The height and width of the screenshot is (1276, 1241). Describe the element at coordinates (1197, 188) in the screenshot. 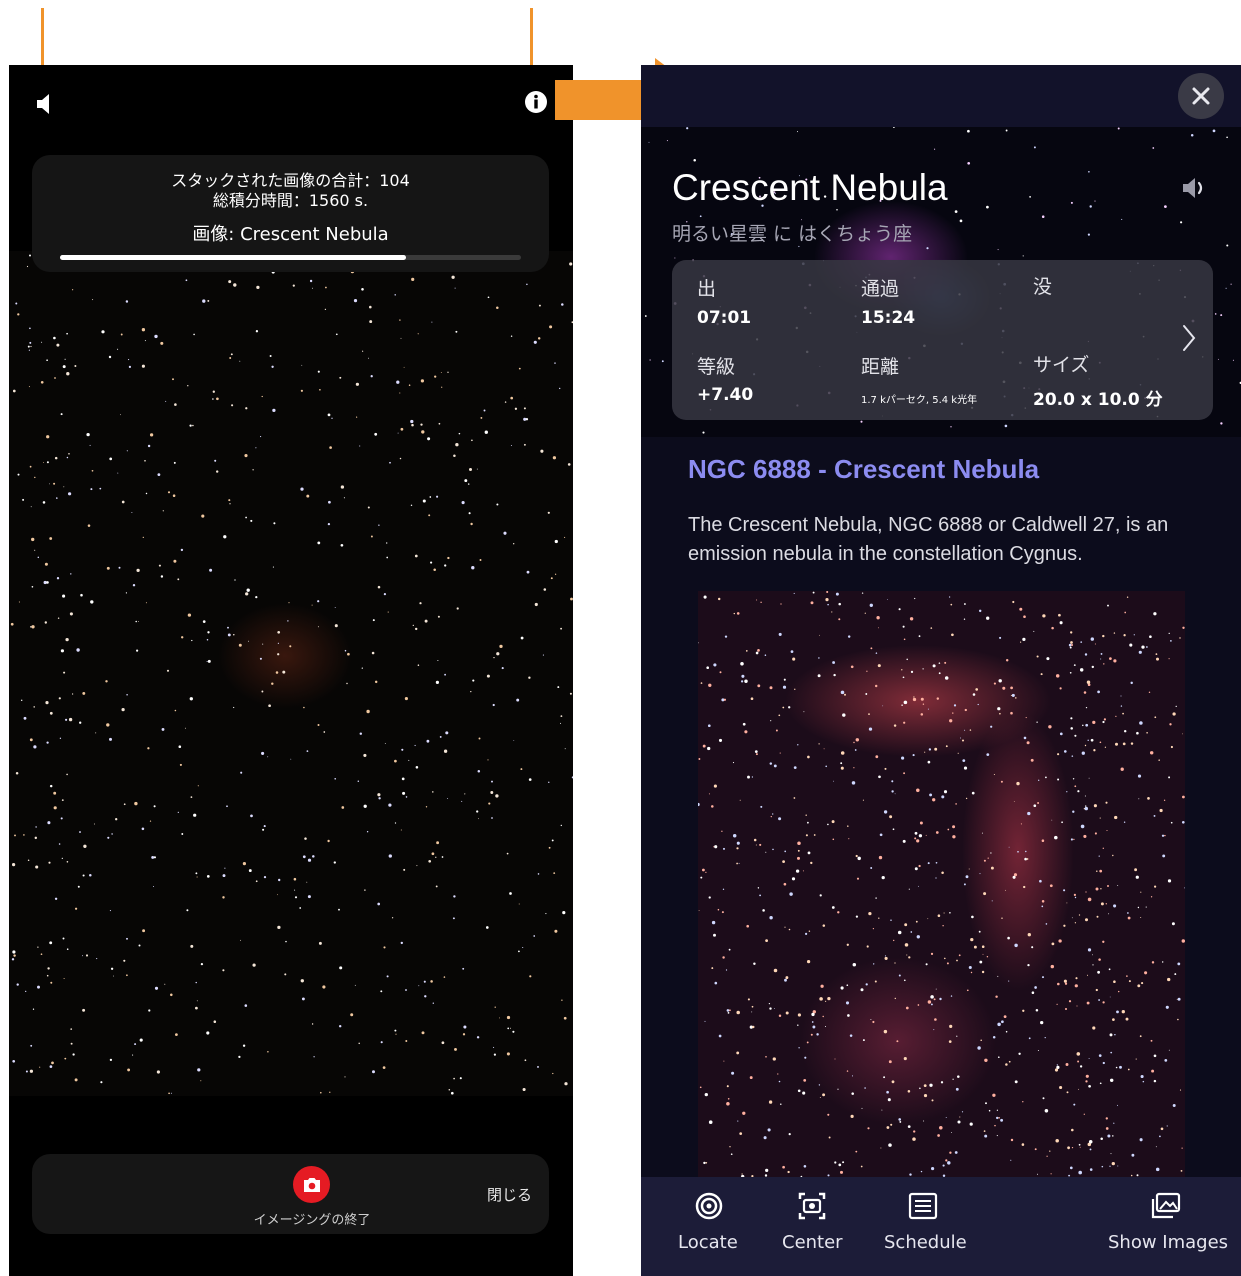

I see `speaker-icon` at that location.